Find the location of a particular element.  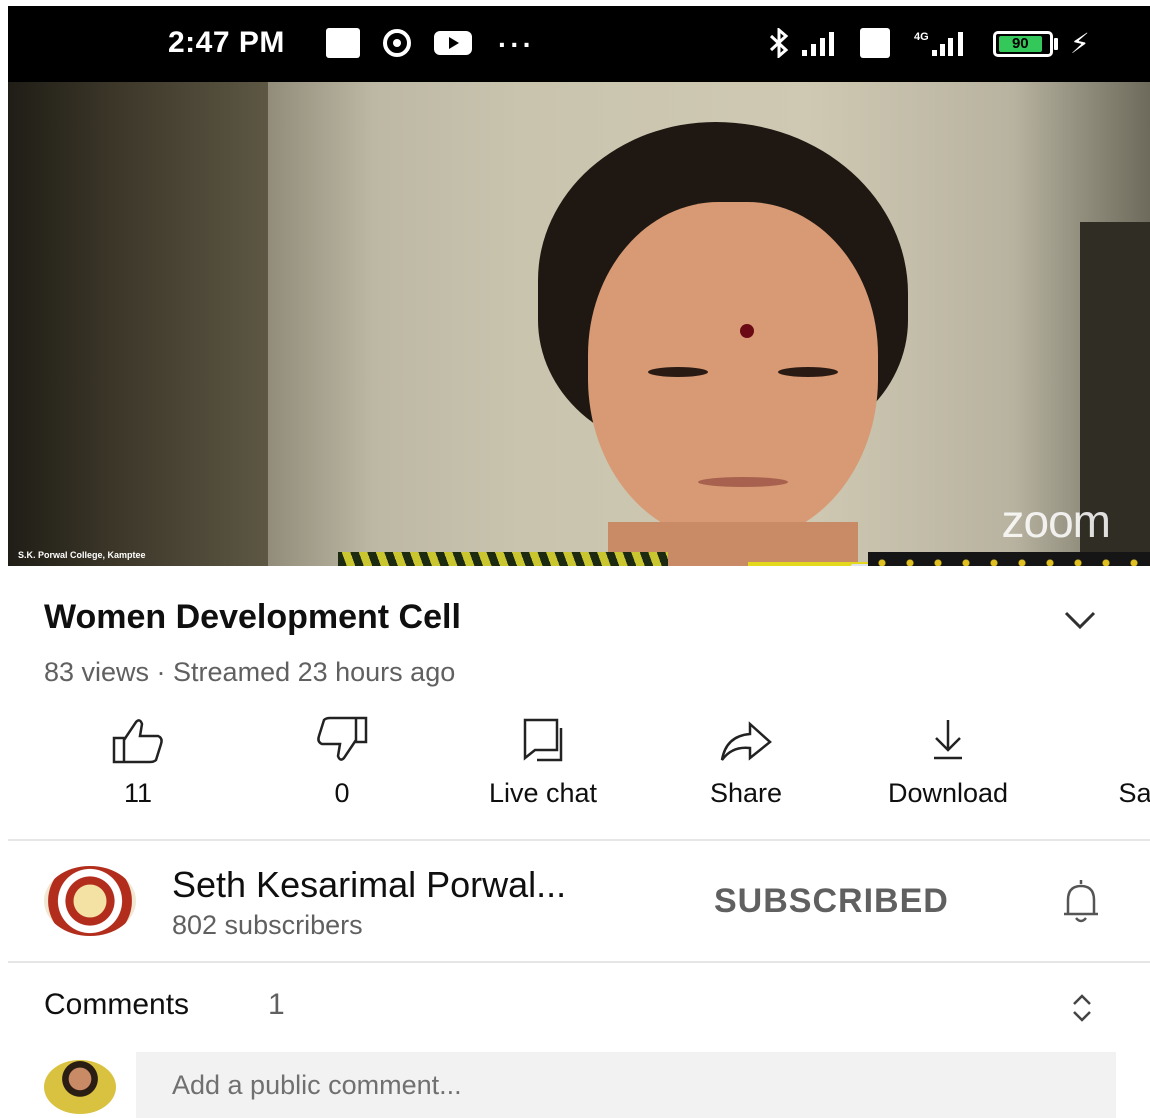

download-button: Download is located at coordinates (948, 760).